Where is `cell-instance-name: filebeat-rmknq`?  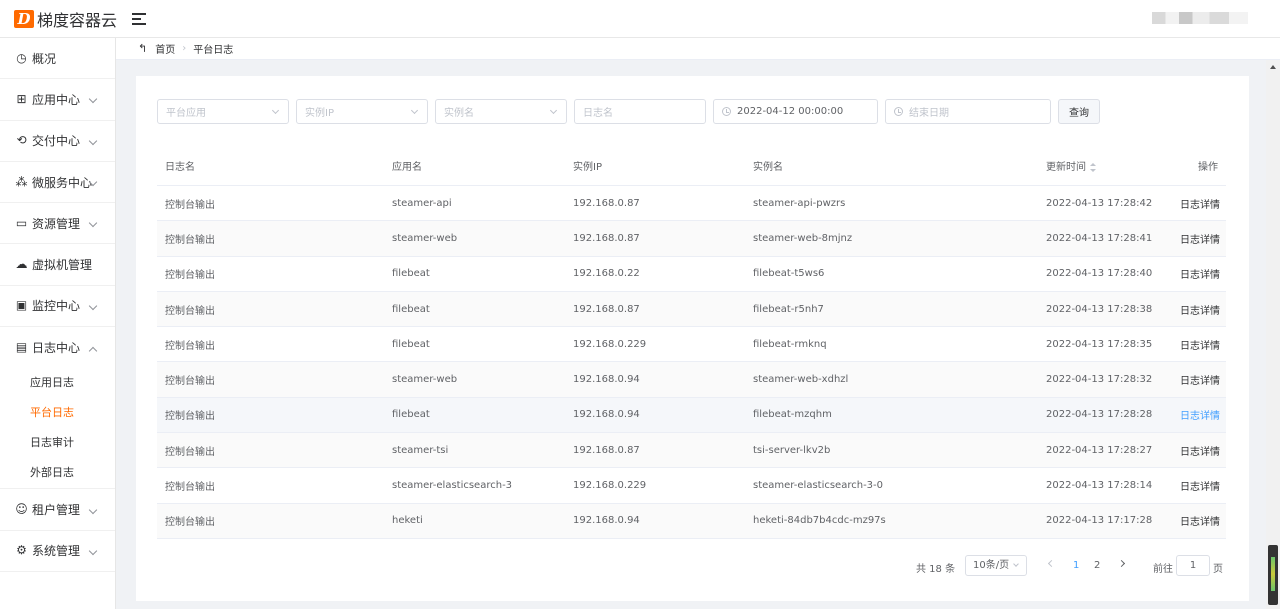
cell-instance-name: filebeat-rmknq is located at coordinates (790, 344).